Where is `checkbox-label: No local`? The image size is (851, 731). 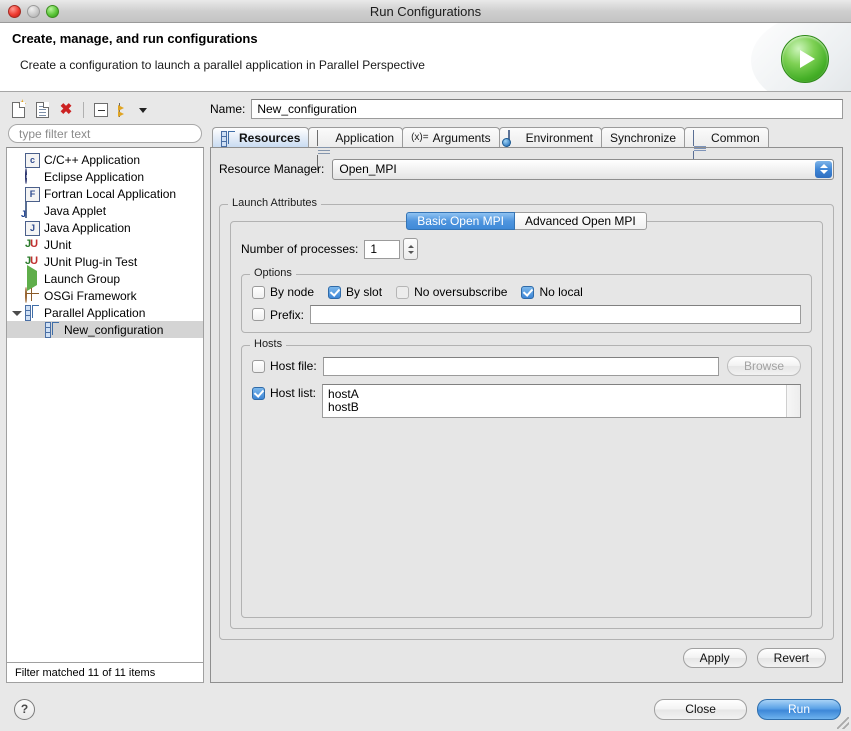
checkbox-label: No local is located at coordinates (561, 292).